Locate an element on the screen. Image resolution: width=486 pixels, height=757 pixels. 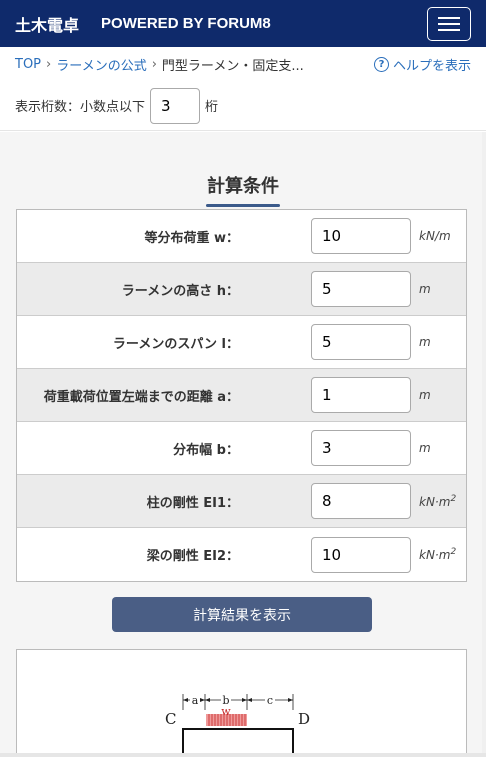
app-header: 土木電卓 POWERED BY FORUM8 is located at coordinates (243, 23).